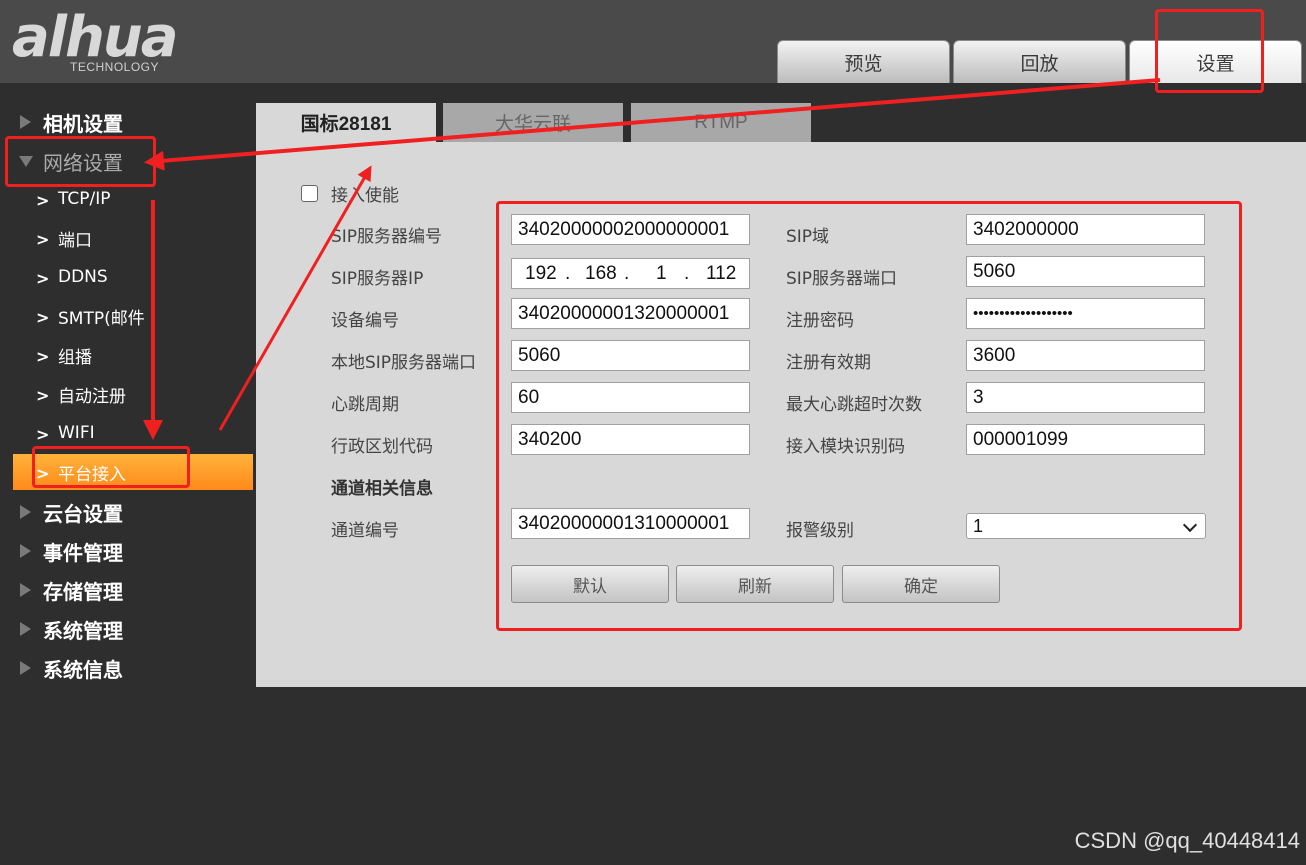 The height and width of the screenshot is (865, 1306). I want to click on dahua-logo: alhua TECHNOLOGY, so click(122, 42).